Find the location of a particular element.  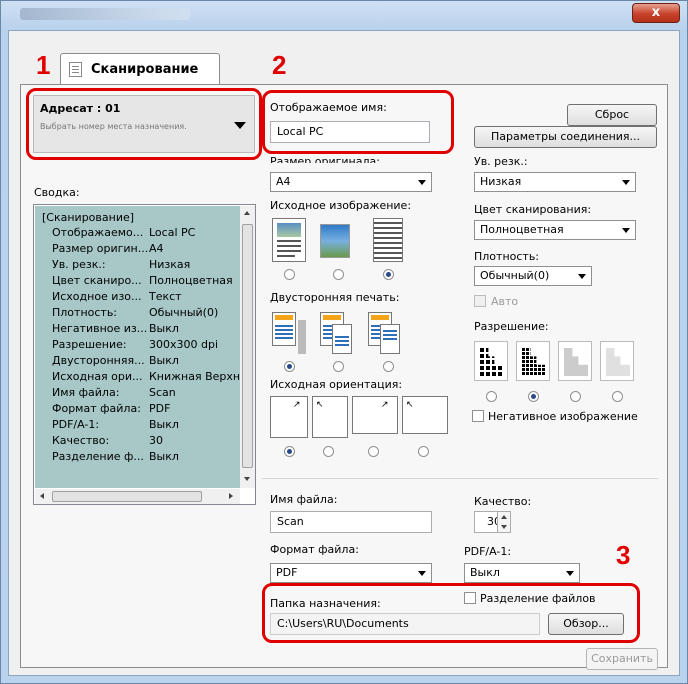

summary-value: Обычный(0) is located at coordinates (184, 312).